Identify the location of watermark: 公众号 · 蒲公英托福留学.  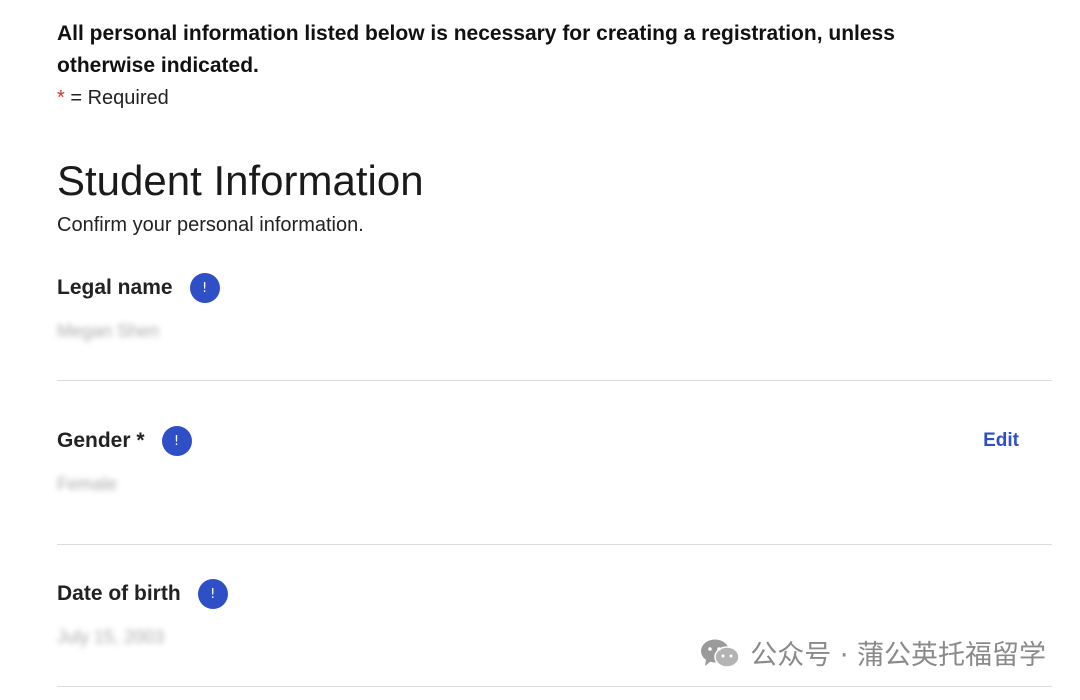
(873, 652).